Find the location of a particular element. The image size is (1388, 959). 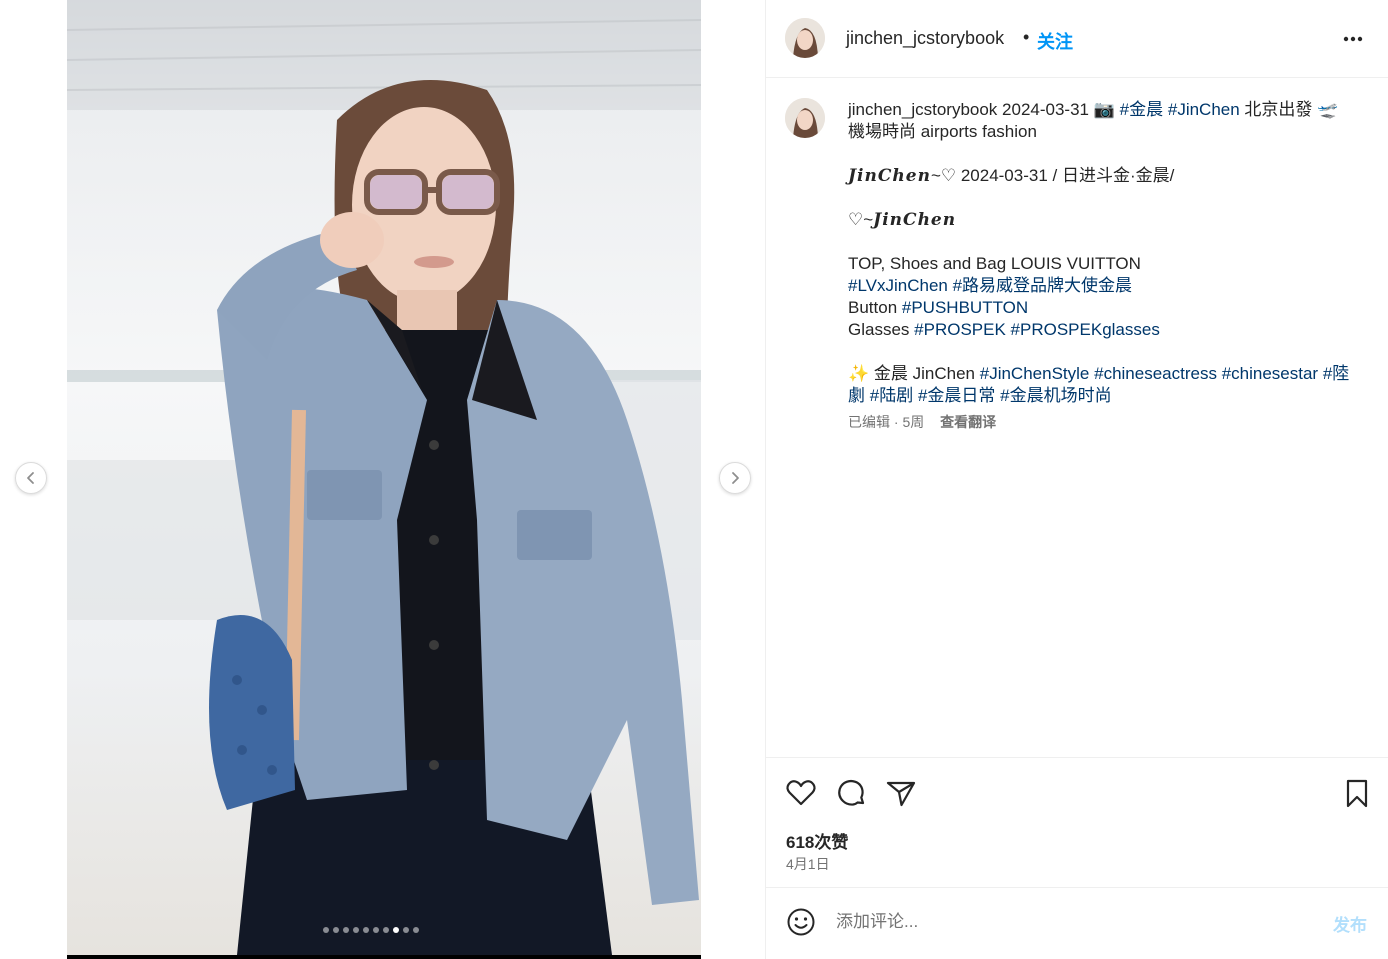

hashtag-prospekglasses: #PROSPEKglasses is located at coordinates (1085, 329).